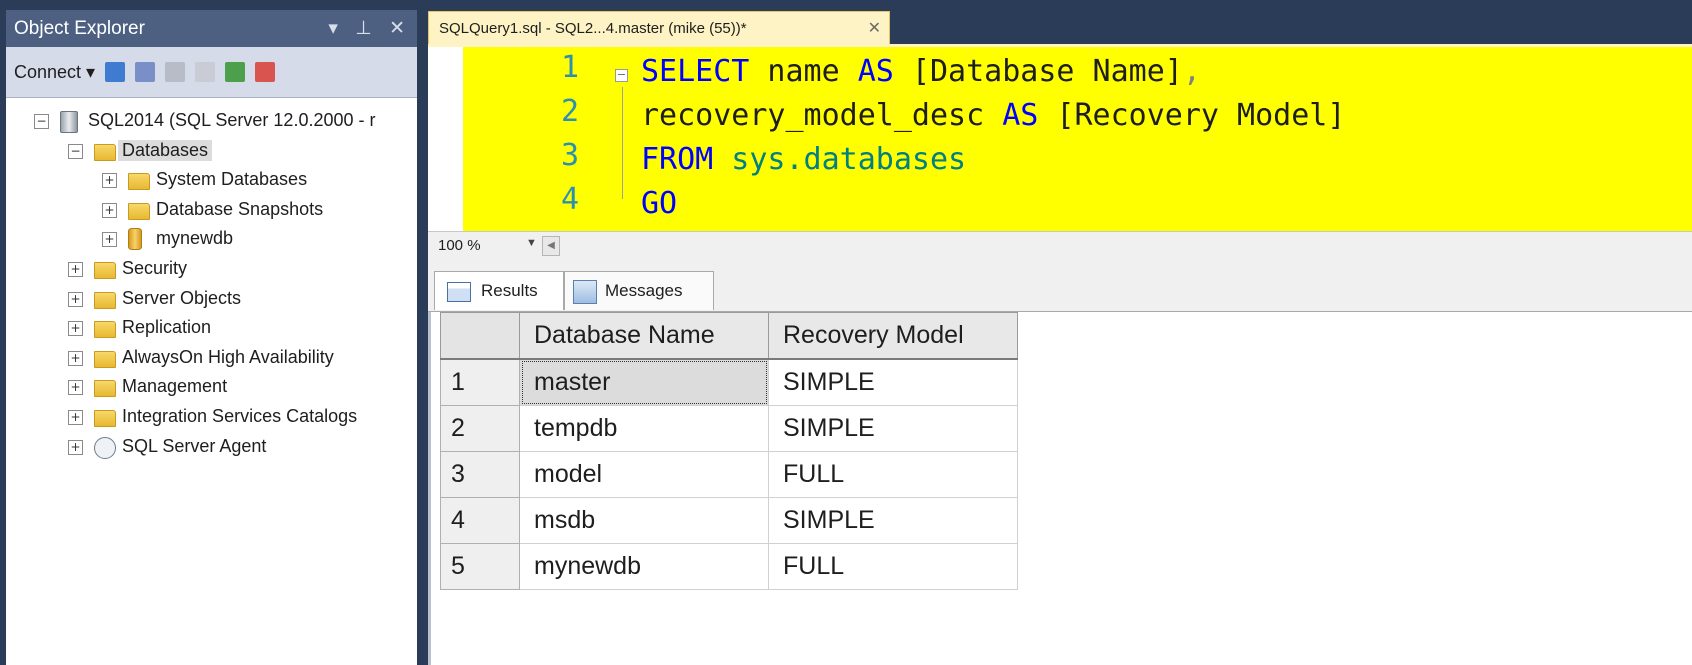 The height and width of the screenshot is (665, 1692). What do you see at coordinates (167, 327) in the screenshot?
I see `tree-node-label: Replication` at bounding box center [167, 327].